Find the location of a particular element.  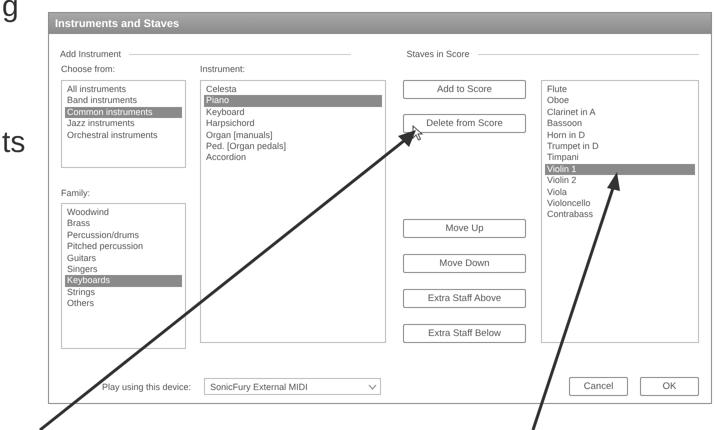

device-dropdown: SonicFury External MIDI is located at coordinates (293, 386).